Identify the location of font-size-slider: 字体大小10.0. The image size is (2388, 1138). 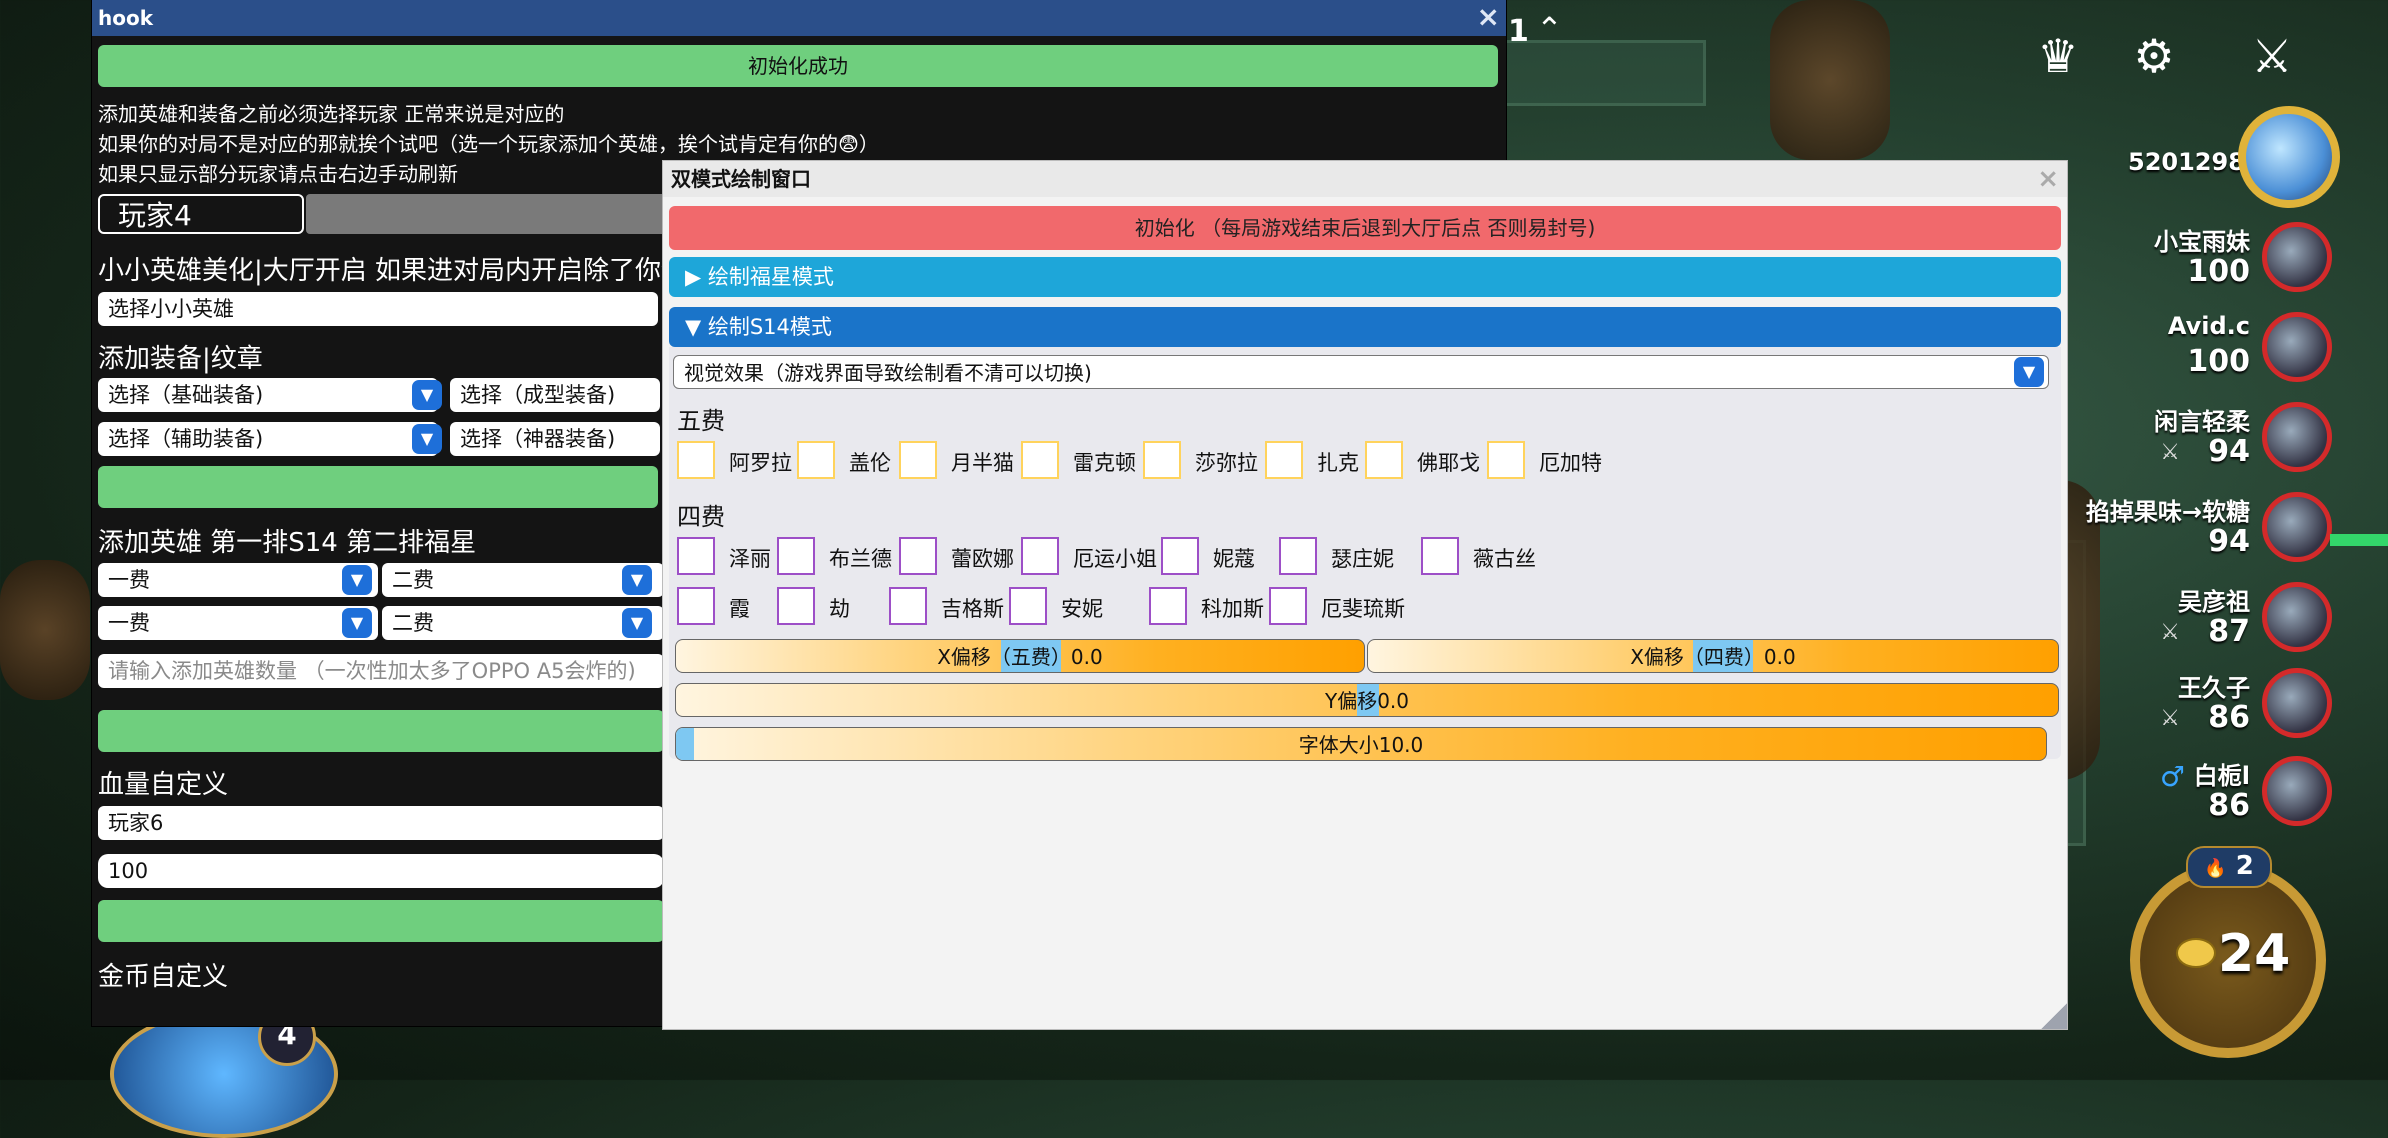
(1361, 744).